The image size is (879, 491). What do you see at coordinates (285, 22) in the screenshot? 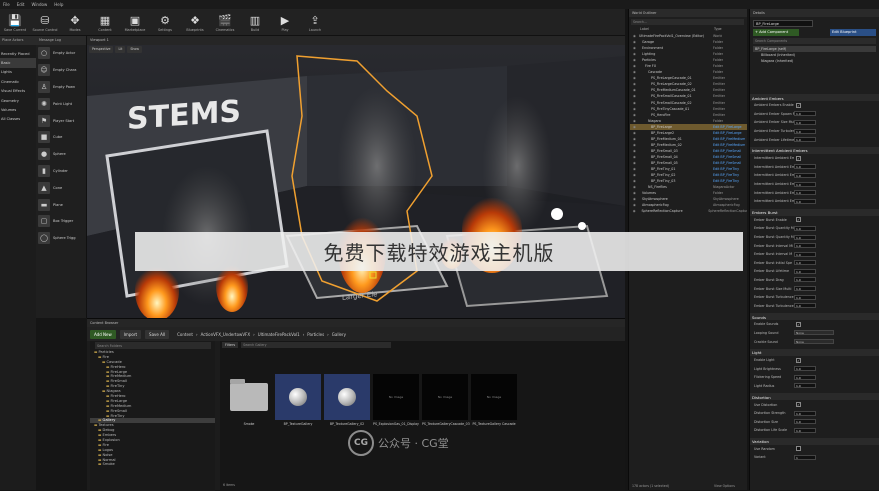
I see `play-button: ▶ Play` at bounding box center [285, 22].